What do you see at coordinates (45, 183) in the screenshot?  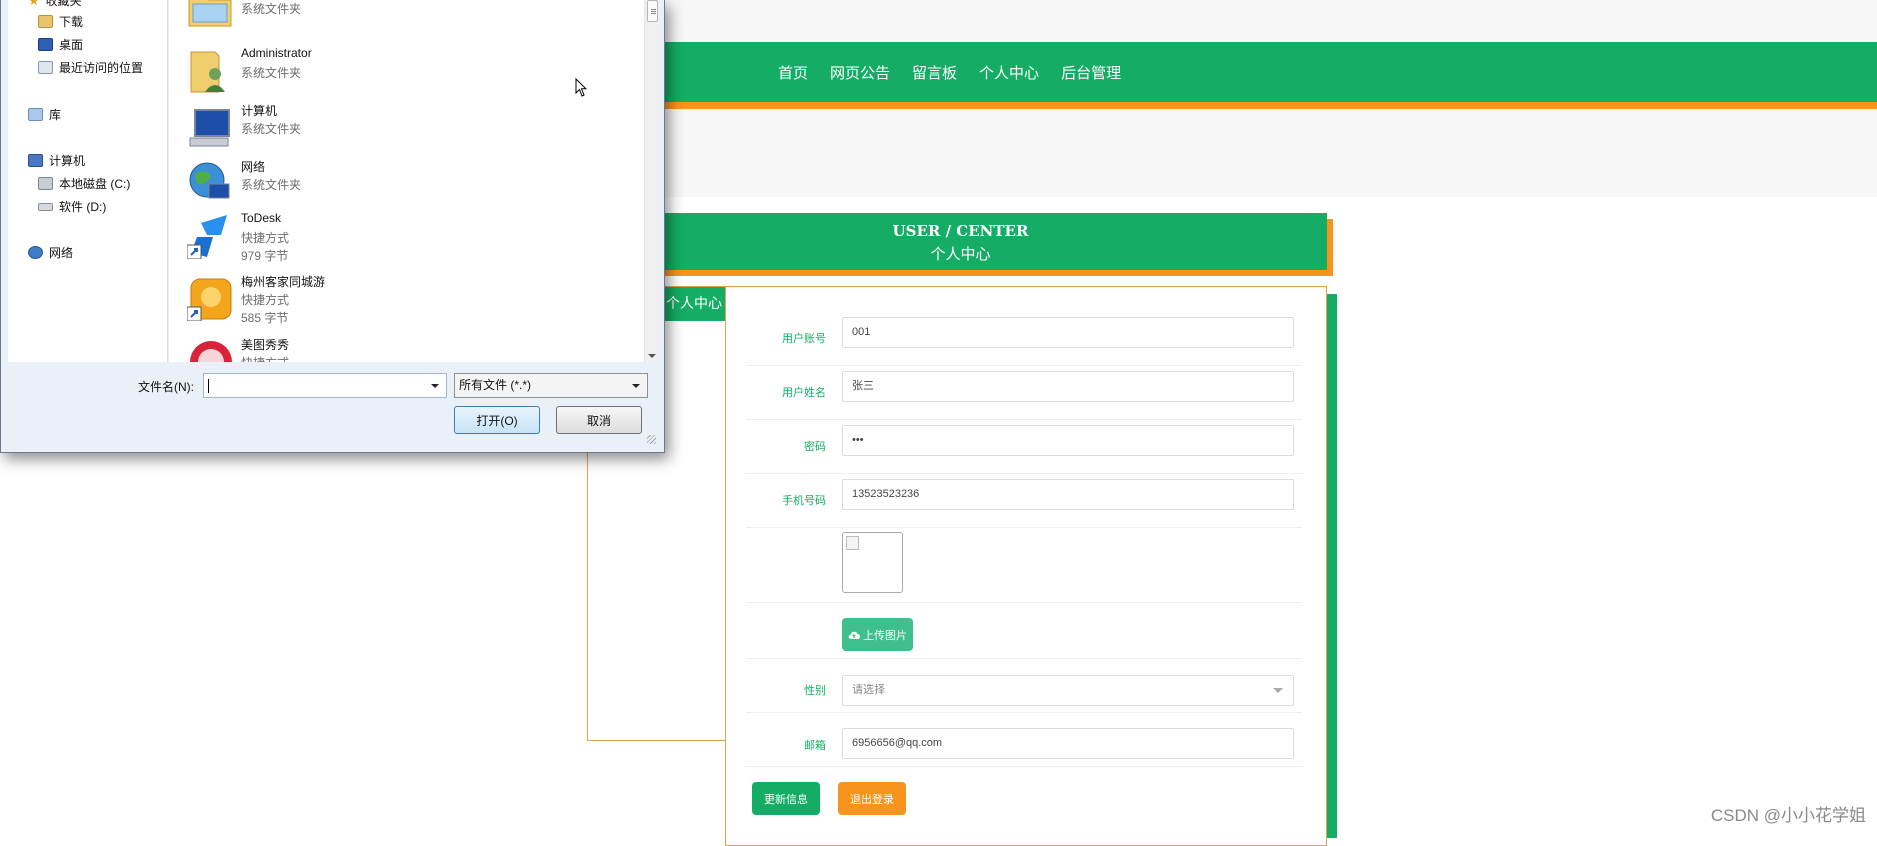 I see `local-disk-icon` at bounding box center [45, 183].